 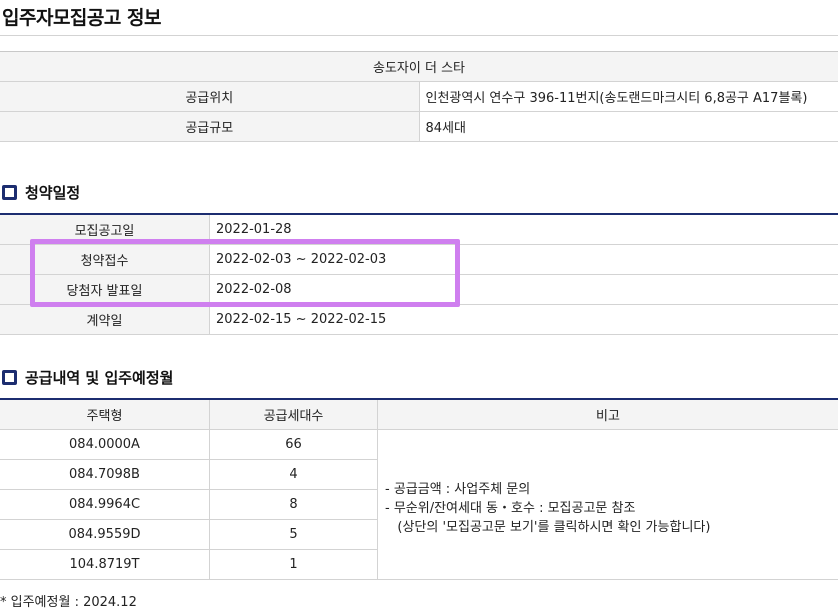 I want to click on remark-line: - 공급금액 : 사업주체 문의, so click(x=458, y=489).